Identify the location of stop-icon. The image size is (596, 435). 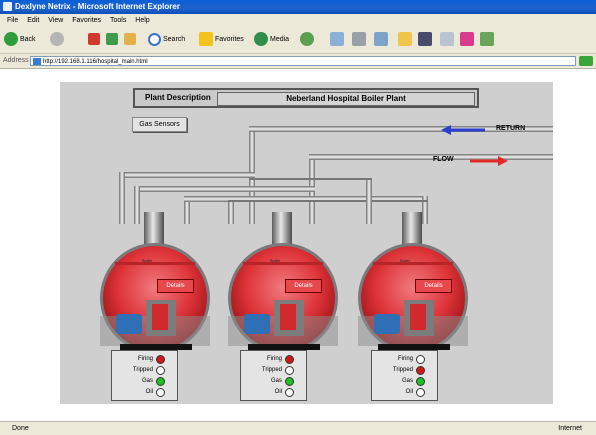
(94, 39).